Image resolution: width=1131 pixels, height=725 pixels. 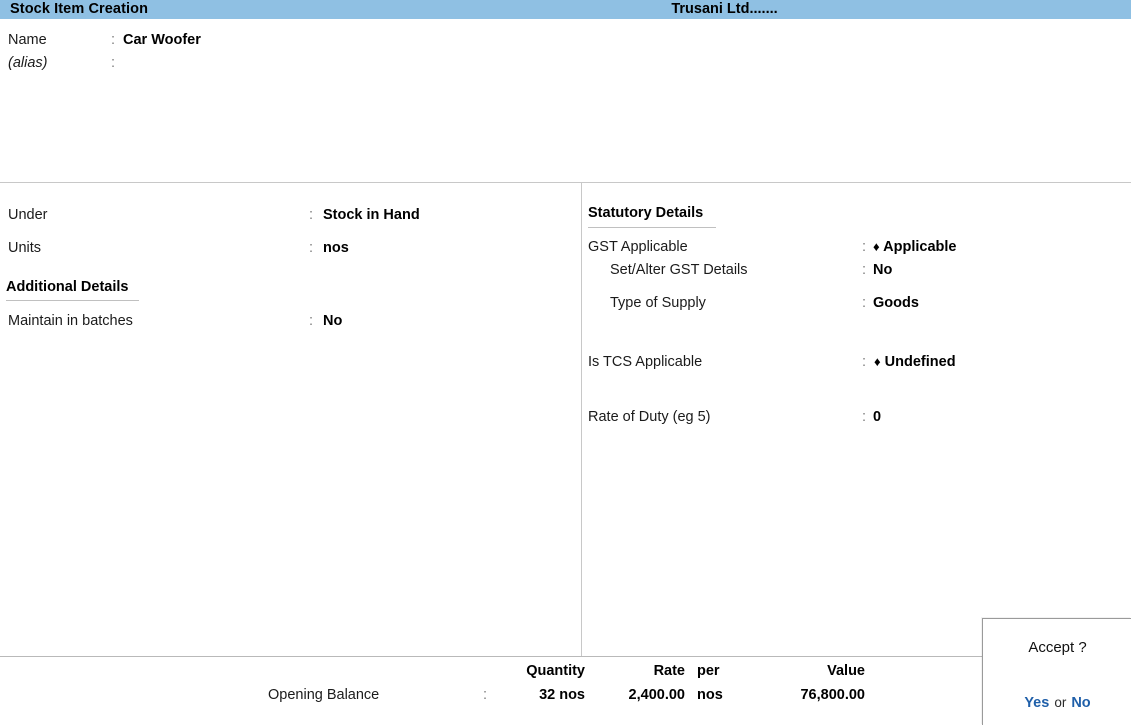 What do you see at coordinates (27, 40) in the screenshot?
I see `name-label: Name` at bounding box center [27, 40].